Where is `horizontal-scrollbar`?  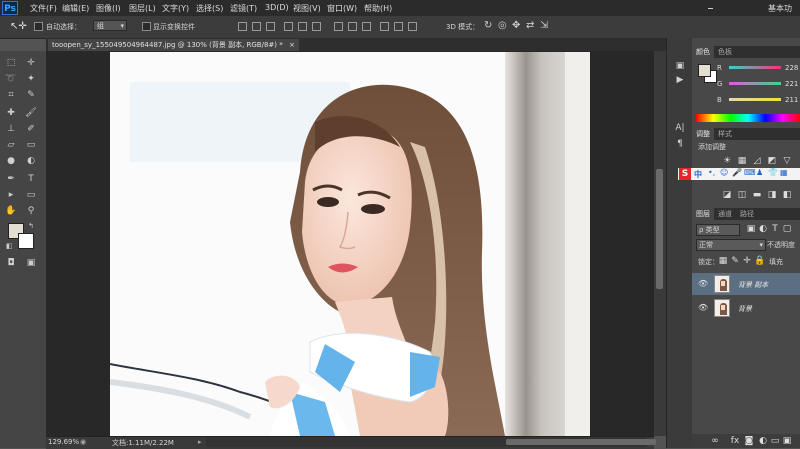
horizontal-scrollbar is located at coordinates (431, 442).